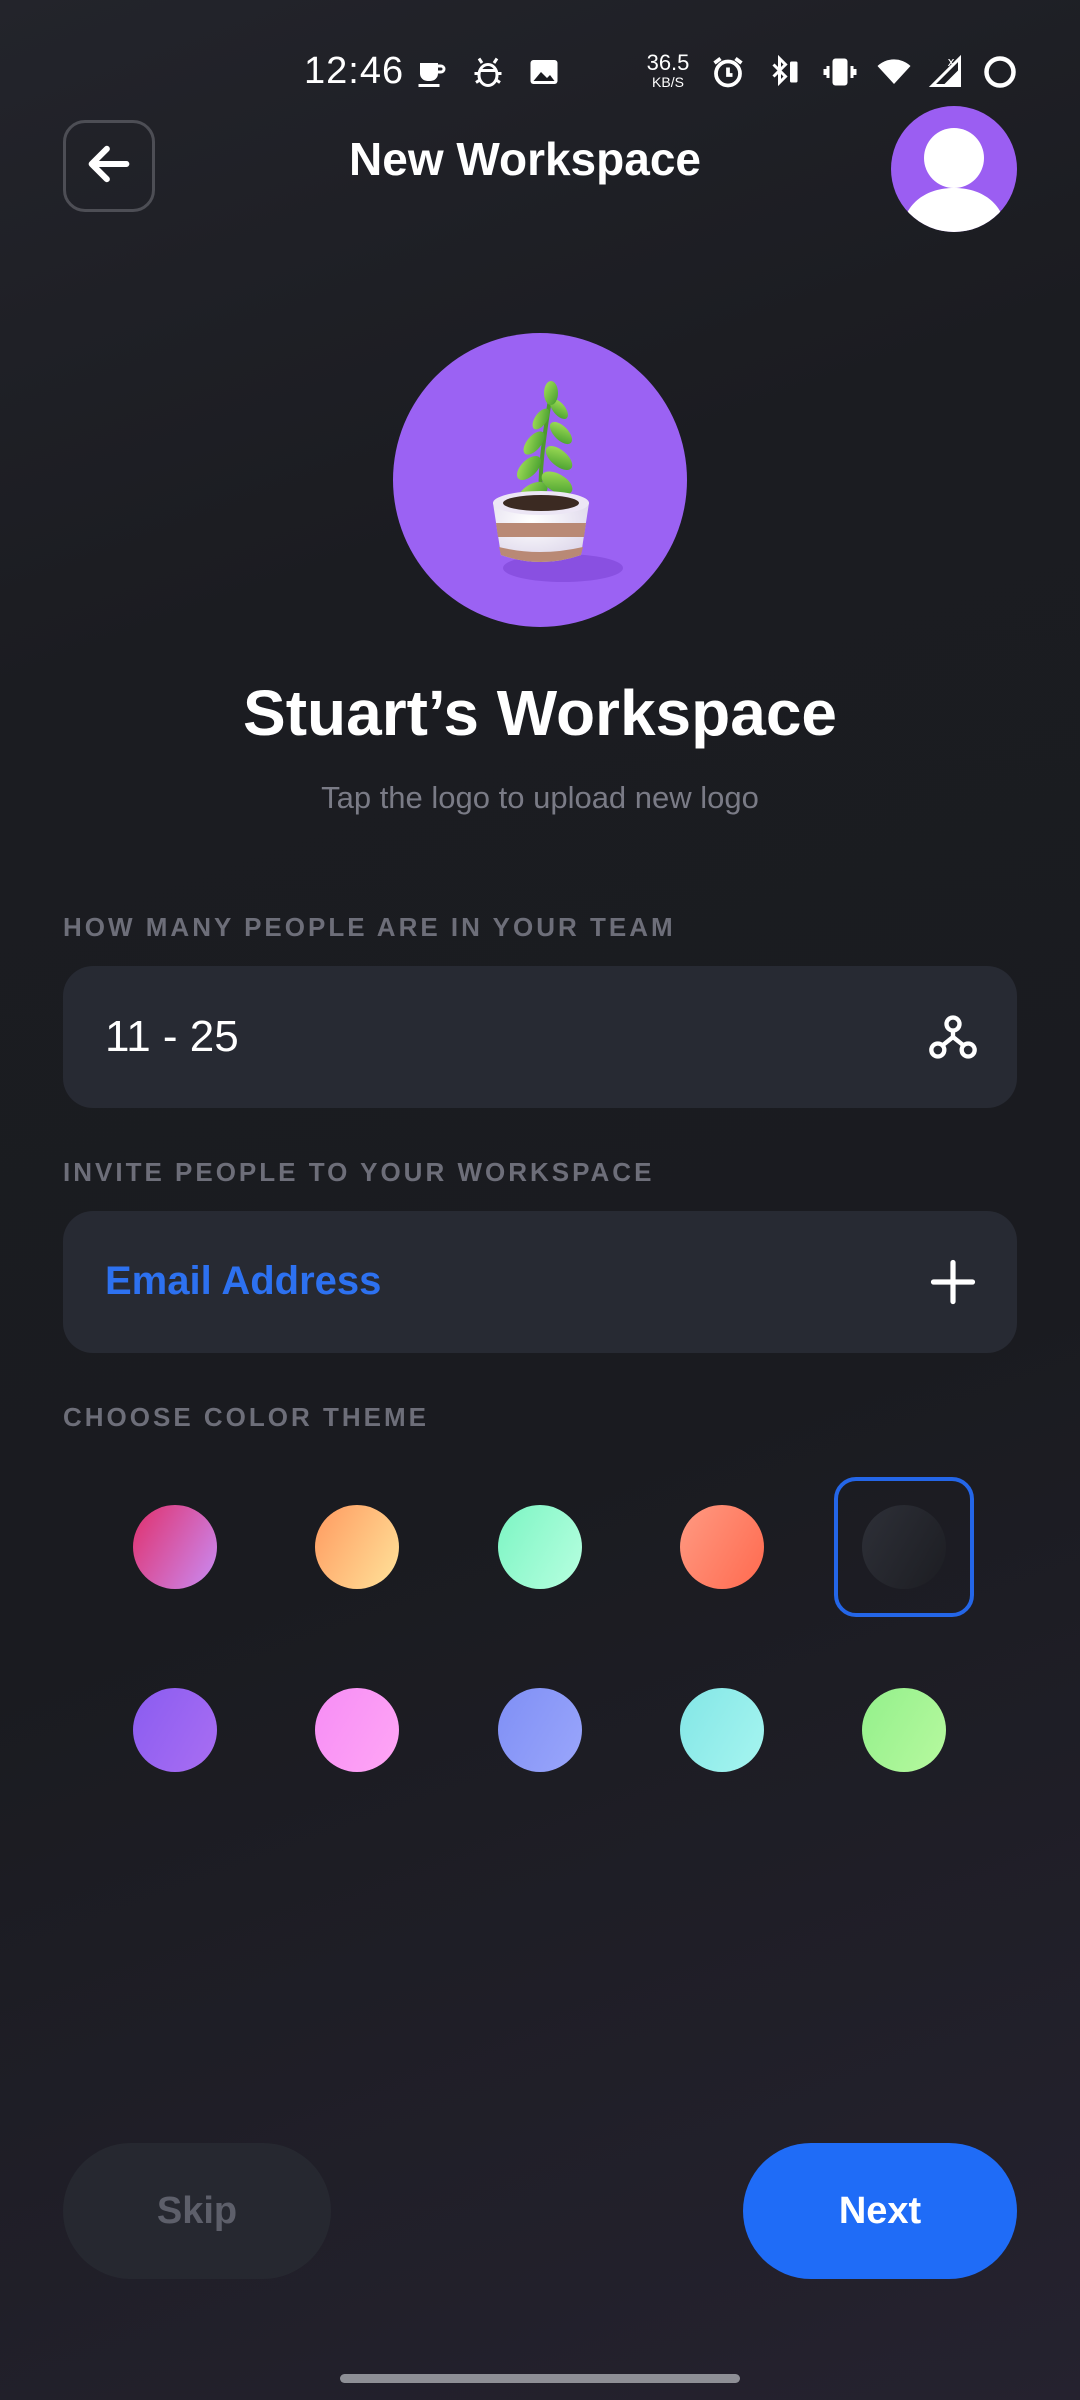 The image size is (1080, 2400). What do you see at coordinates (904, 1730) in the screenshot?
I see `color-swatch-lime` at bounding box center [904, 1730].